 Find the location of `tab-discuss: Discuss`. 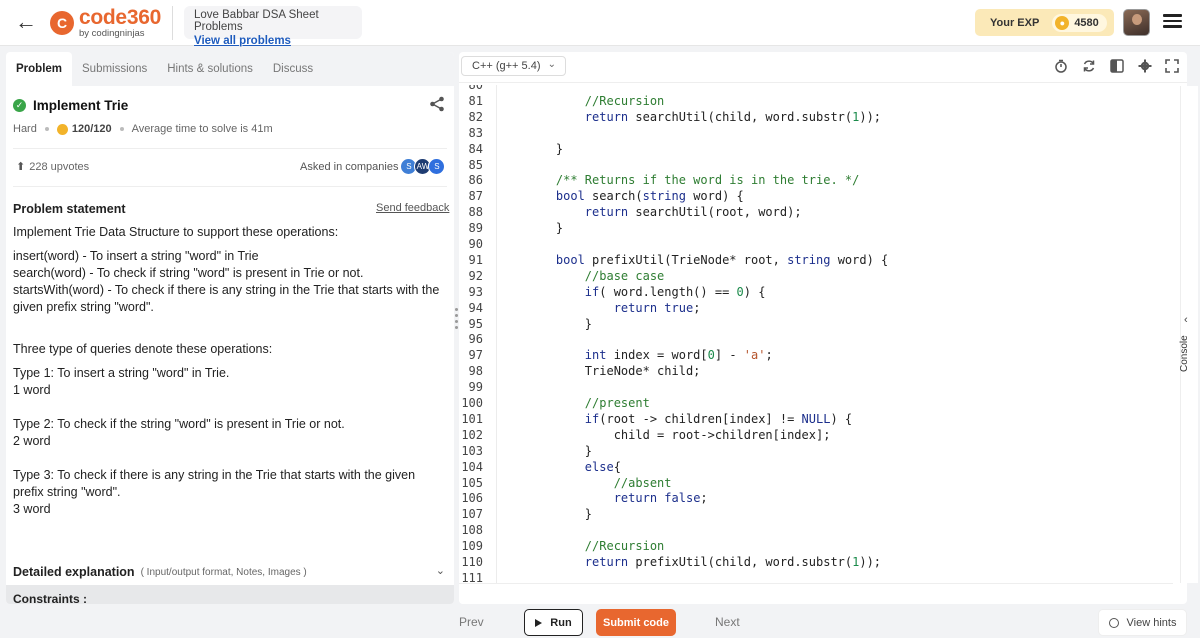

tab-discuss: Discuss is located at coordinates (293, 69).